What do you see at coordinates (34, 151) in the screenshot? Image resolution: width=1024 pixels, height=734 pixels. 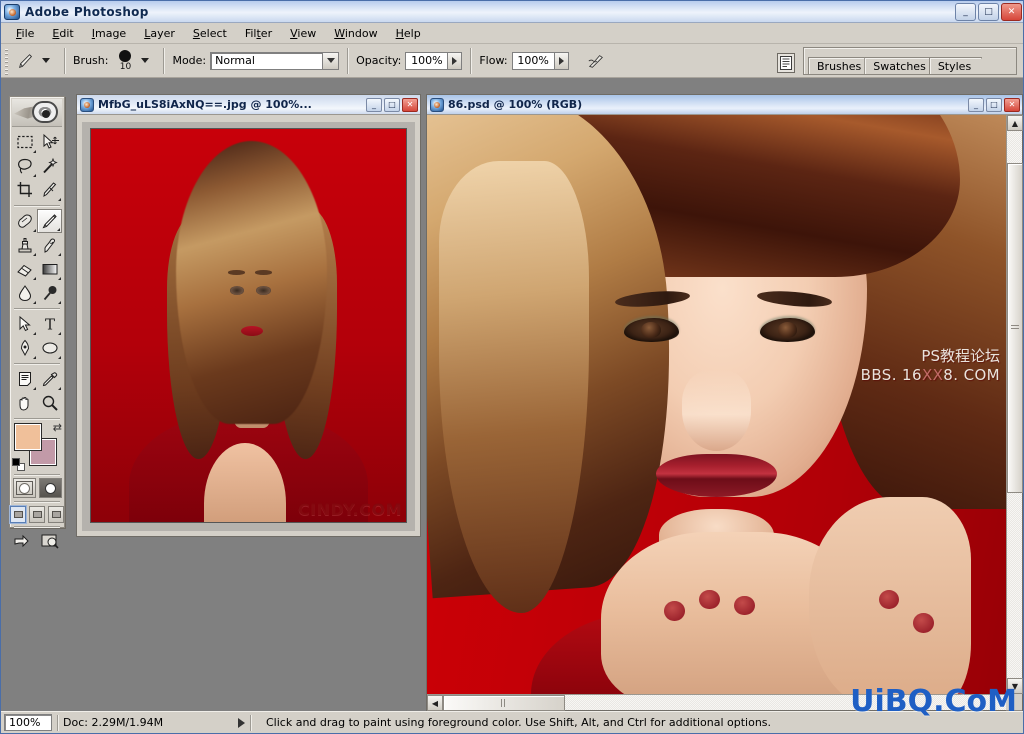 I see `marquee-flyout-arrow` at bounding box center [34, 151].